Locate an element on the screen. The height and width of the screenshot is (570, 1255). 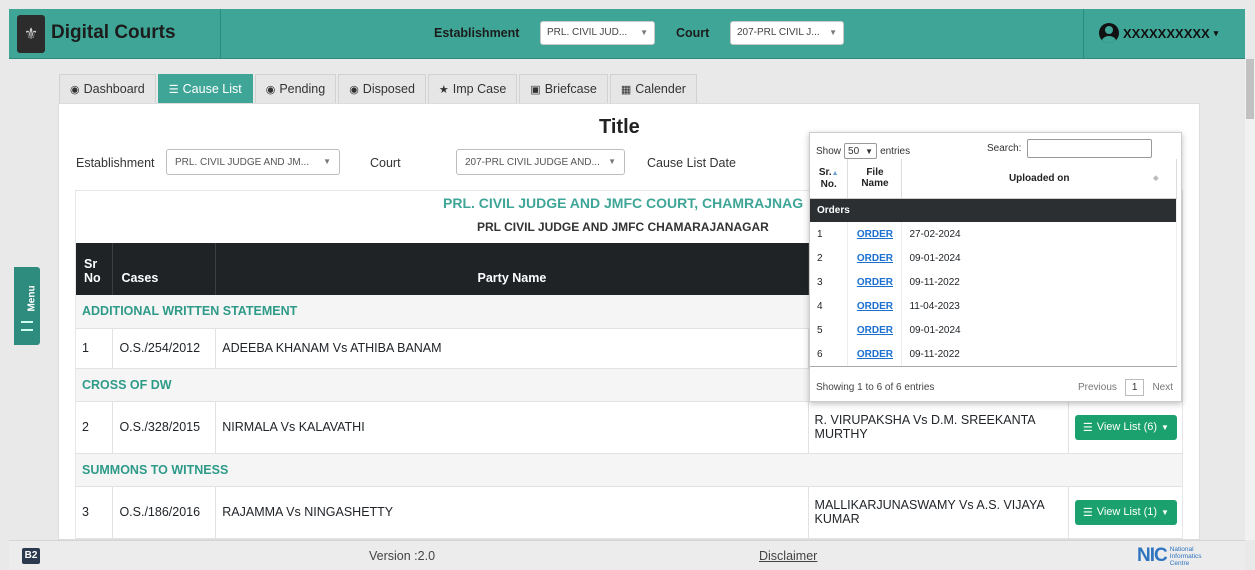
view-list-button: ☰ View List (6) ▼ is located at coordinates (1125, 427).